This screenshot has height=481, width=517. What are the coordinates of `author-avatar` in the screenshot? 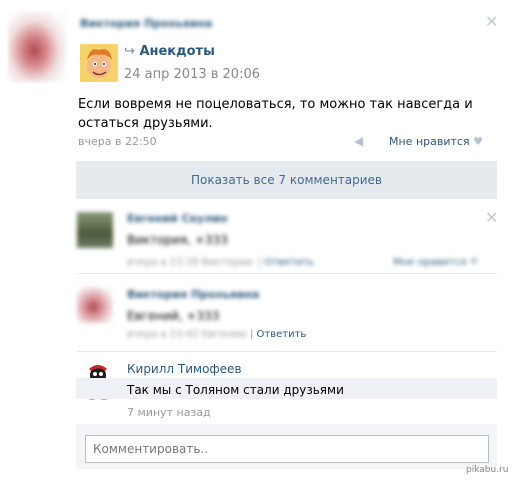 It's located at (37, 47).